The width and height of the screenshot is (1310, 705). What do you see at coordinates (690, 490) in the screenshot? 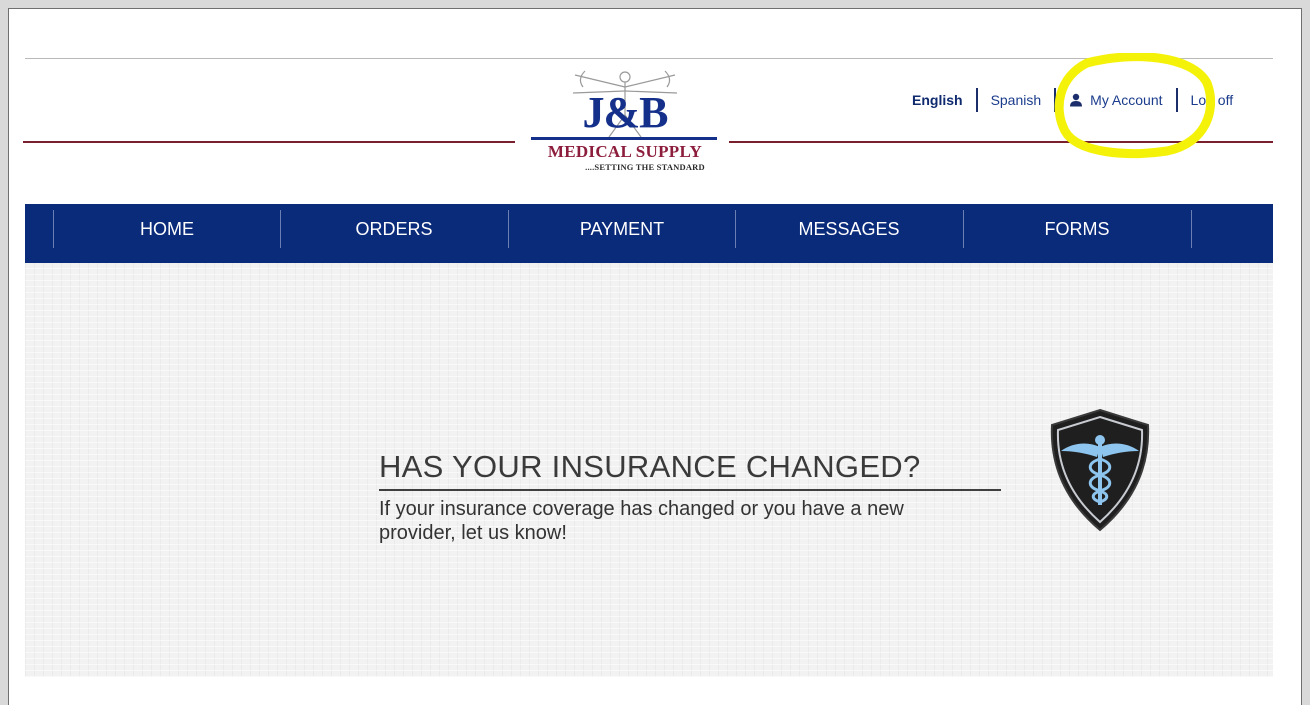
I see `banner-rule` at bounding box center [690, 490].